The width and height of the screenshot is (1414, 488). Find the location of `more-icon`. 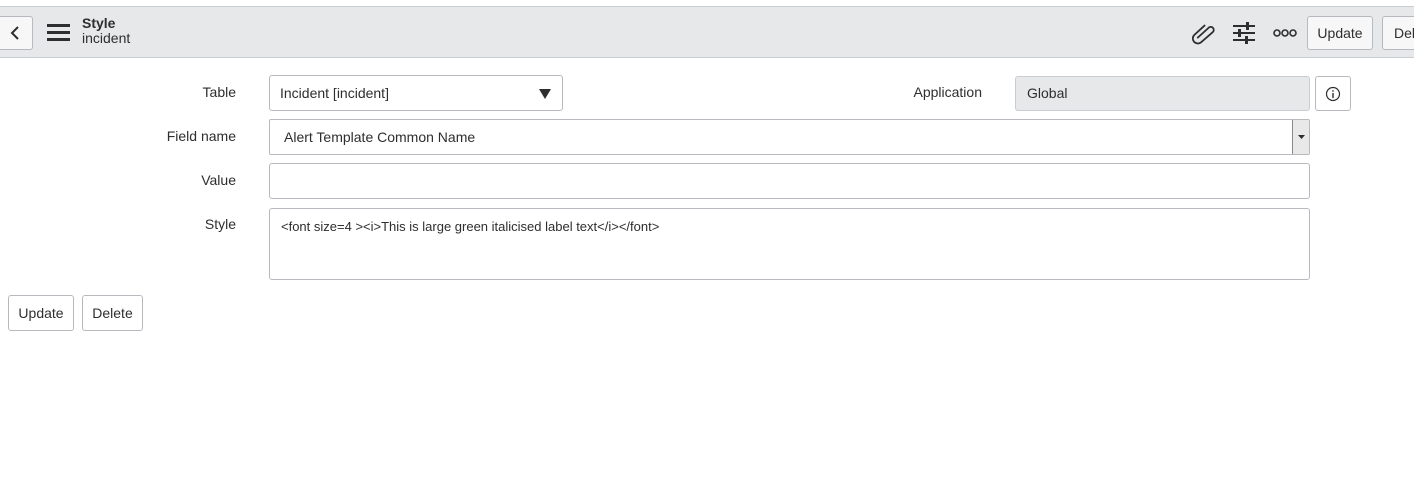

more-icon is located at coordinates (1285, 33).